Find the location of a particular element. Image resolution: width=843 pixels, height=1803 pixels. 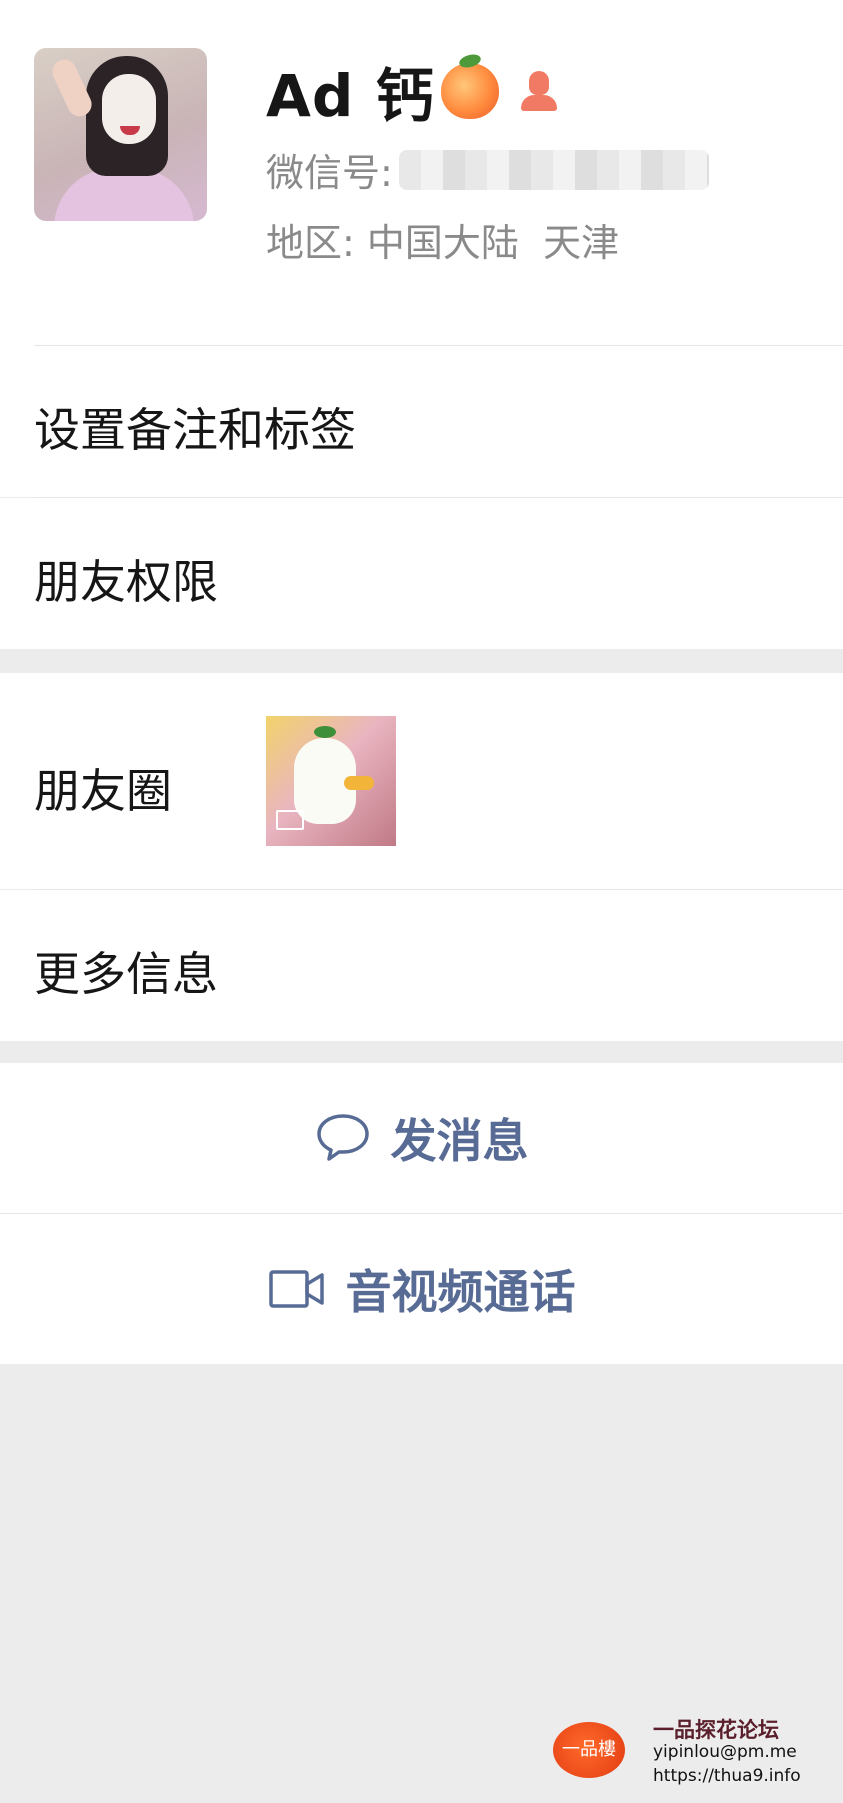

peach-emoji-icon is located at coordinates (469, 91).